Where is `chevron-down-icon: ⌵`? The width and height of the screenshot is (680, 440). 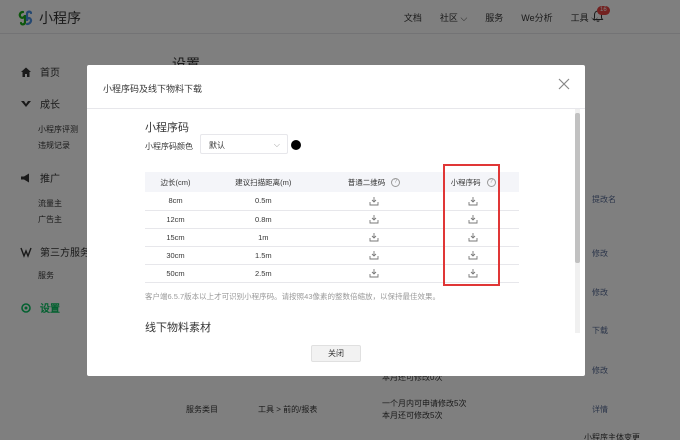 chevron-down-icon: ⌵ is located at coordinates (276, 144).